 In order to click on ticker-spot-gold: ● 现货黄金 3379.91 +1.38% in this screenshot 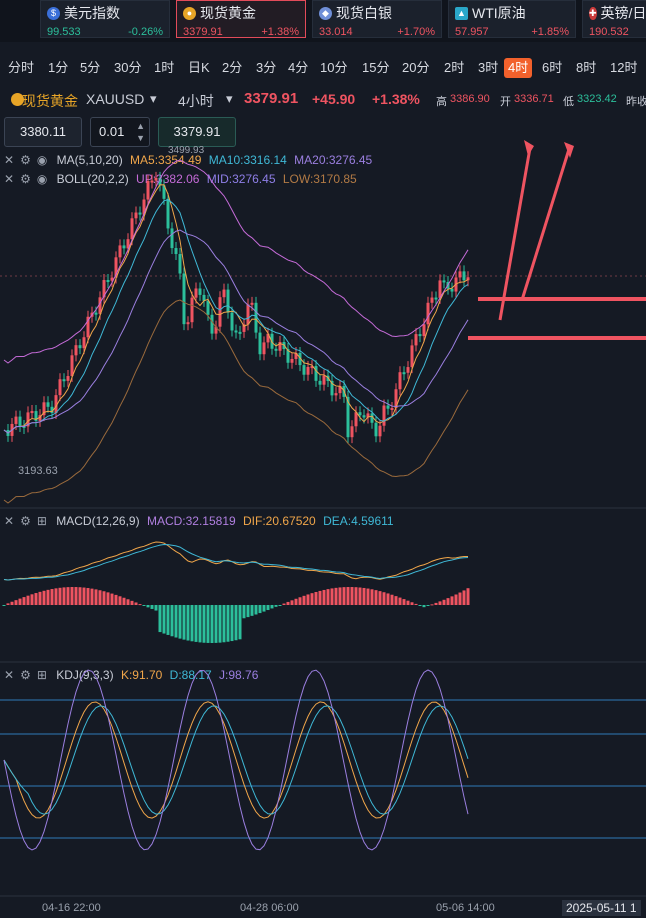, I will do `click(241, 19)`.